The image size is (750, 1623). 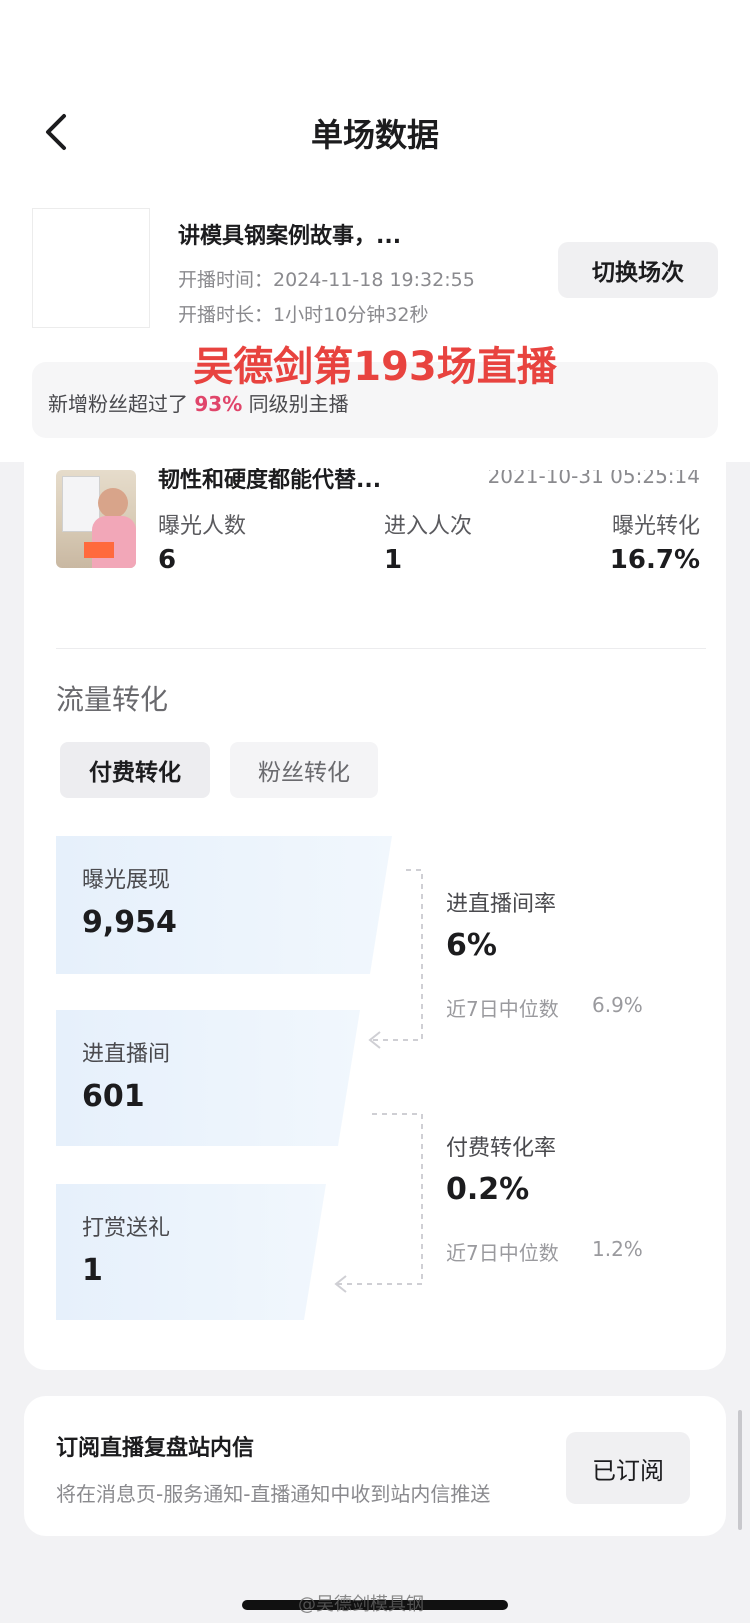 What do you see at coordinates (126, 1054) in the screenshot?
I see `funnel-label-enter: 进直播间` at bounding box center [126, 1054].